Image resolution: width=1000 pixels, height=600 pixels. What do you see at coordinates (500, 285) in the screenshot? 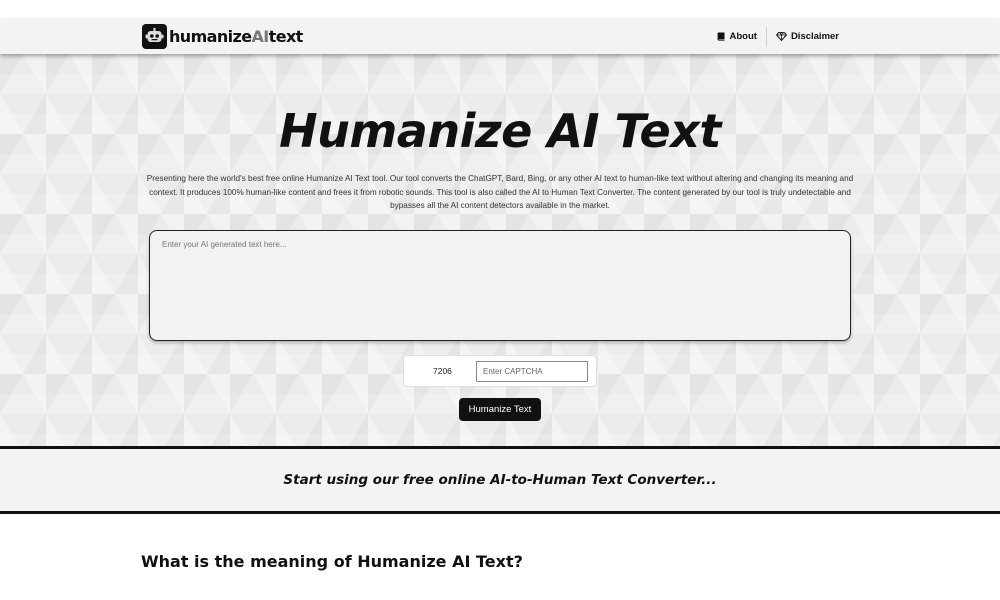
I see `ai-text-input` at bounding box center [500, 285].